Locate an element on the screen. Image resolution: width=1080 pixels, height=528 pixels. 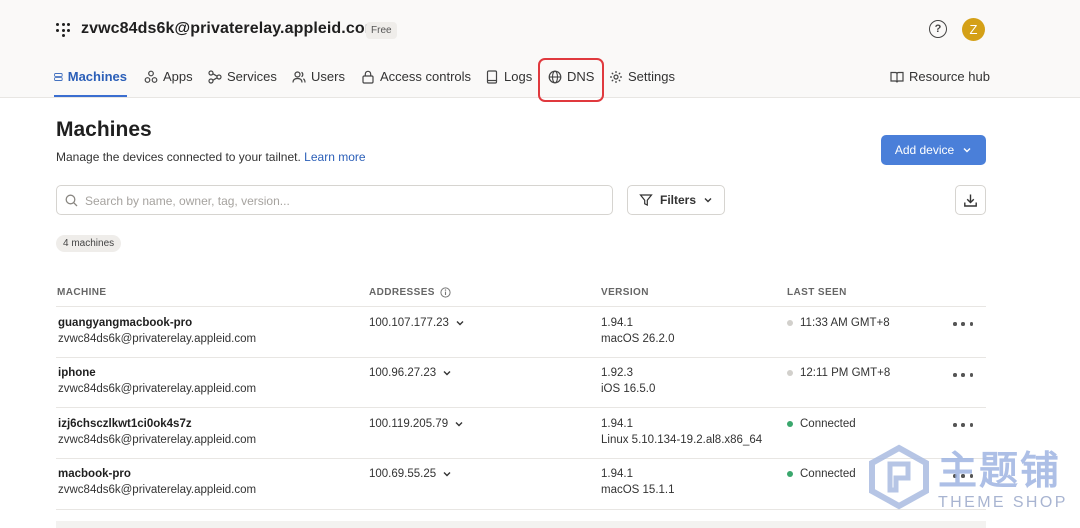
tab-label: Services is located at coordinates (252, 76).